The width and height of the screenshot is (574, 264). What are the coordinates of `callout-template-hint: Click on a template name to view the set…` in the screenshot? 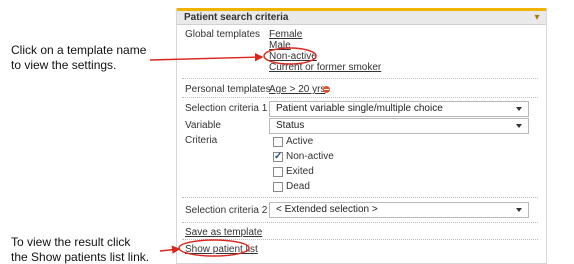 It's located at (86, 58).